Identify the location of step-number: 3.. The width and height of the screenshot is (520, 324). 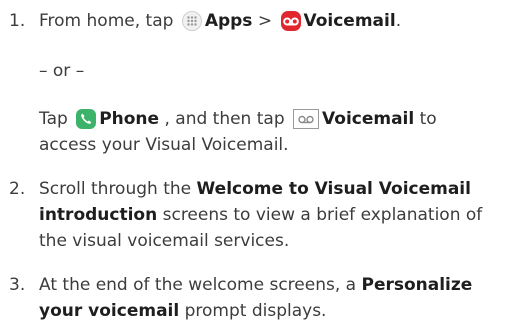
(17, 285).